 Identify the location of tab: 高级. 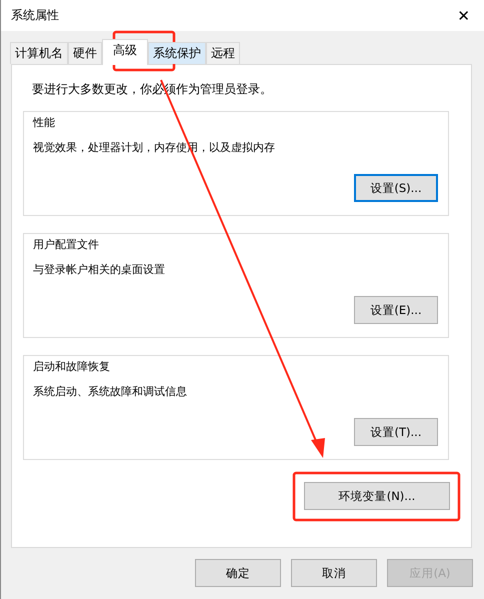
(125, 52).